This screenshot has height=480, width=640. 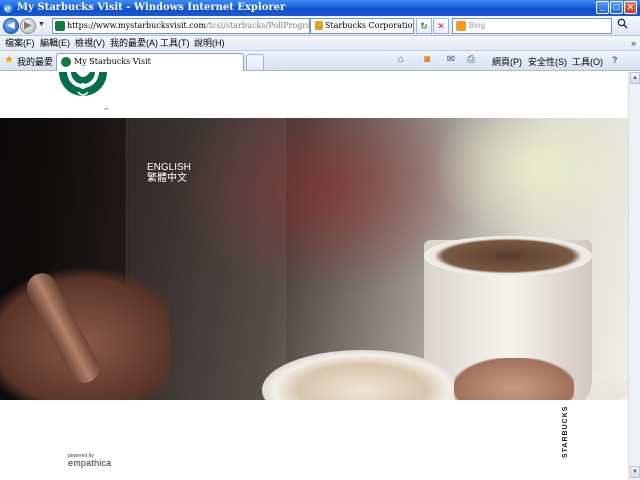 What do you see at coordinates (471, 60) in the screenshot?
I see `printer-icon: ⎙` at bounding box center [471, 60].